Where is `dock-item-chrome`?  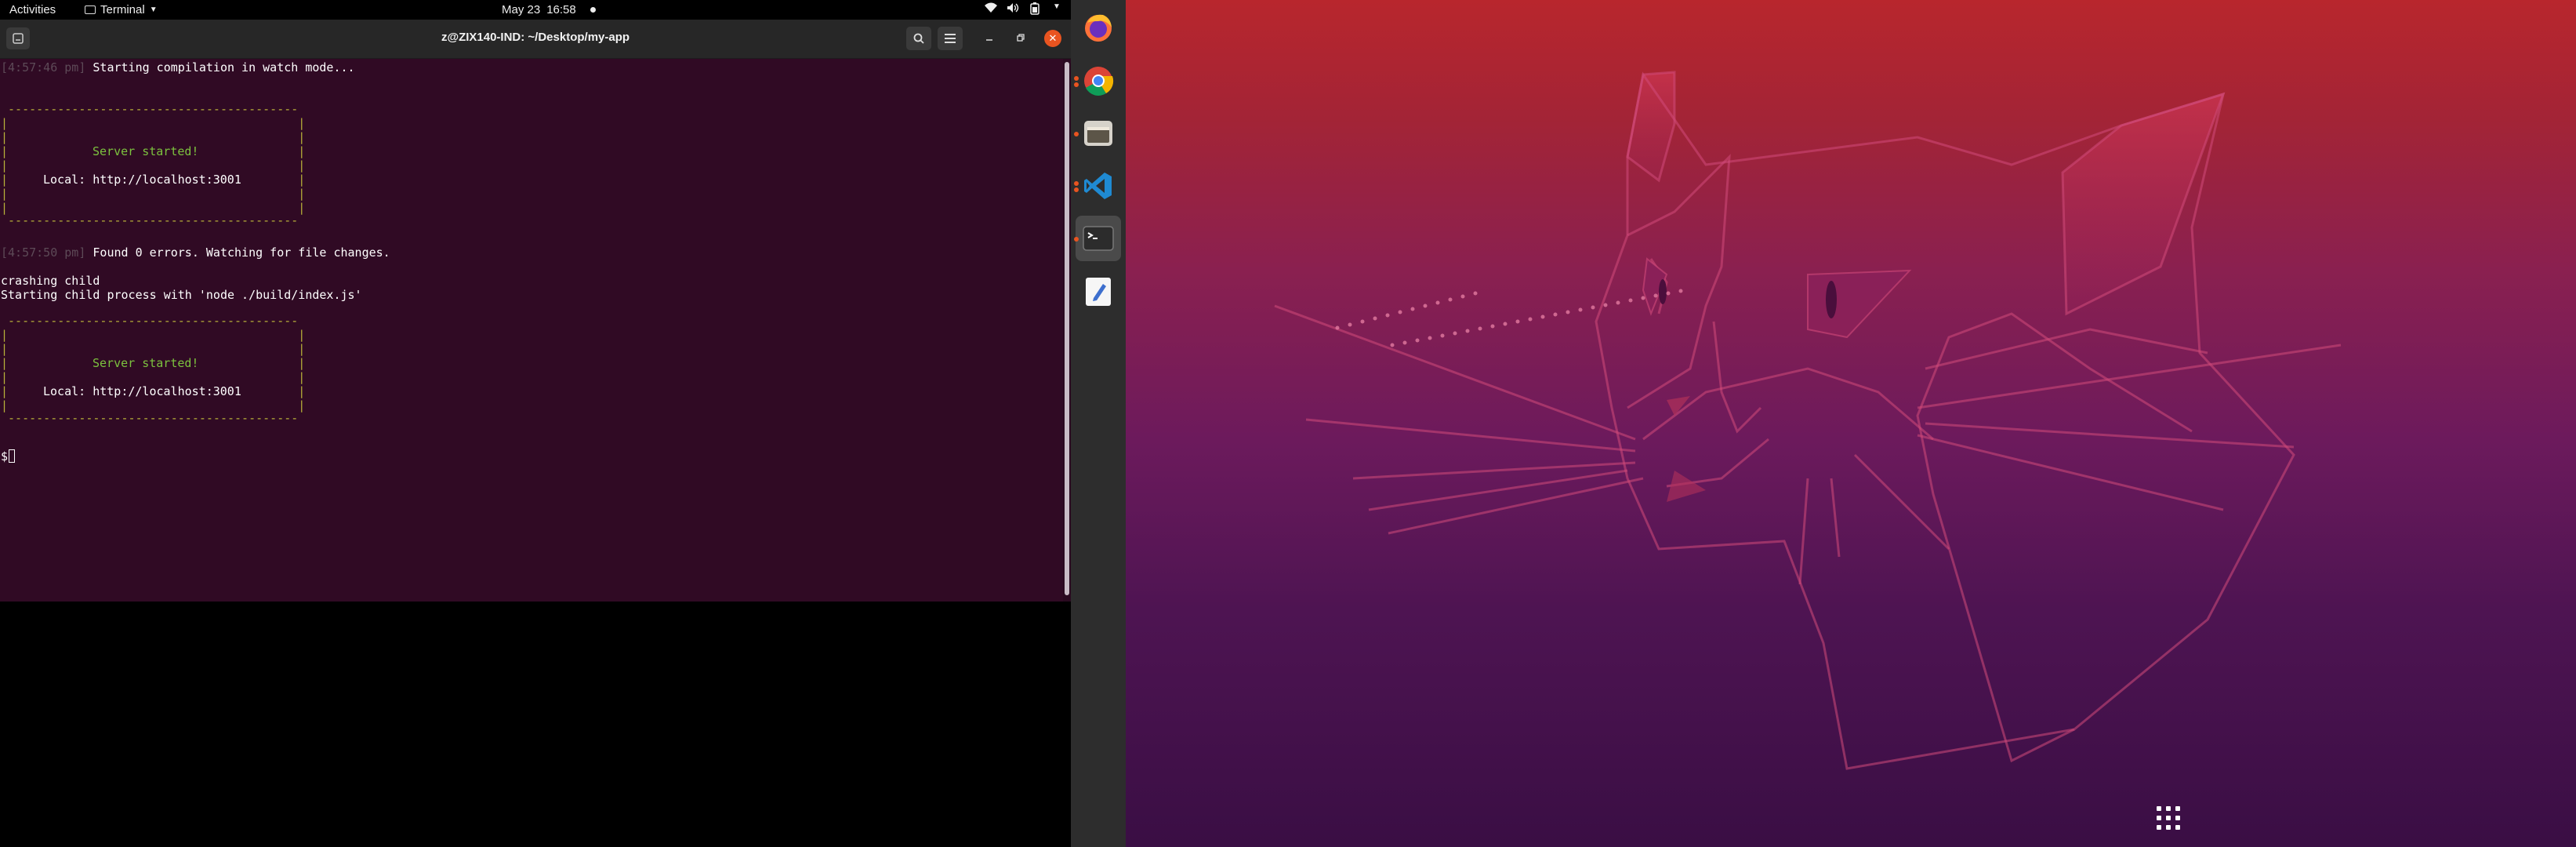
dock-item-chrome is located at coordinates (1097, 81).